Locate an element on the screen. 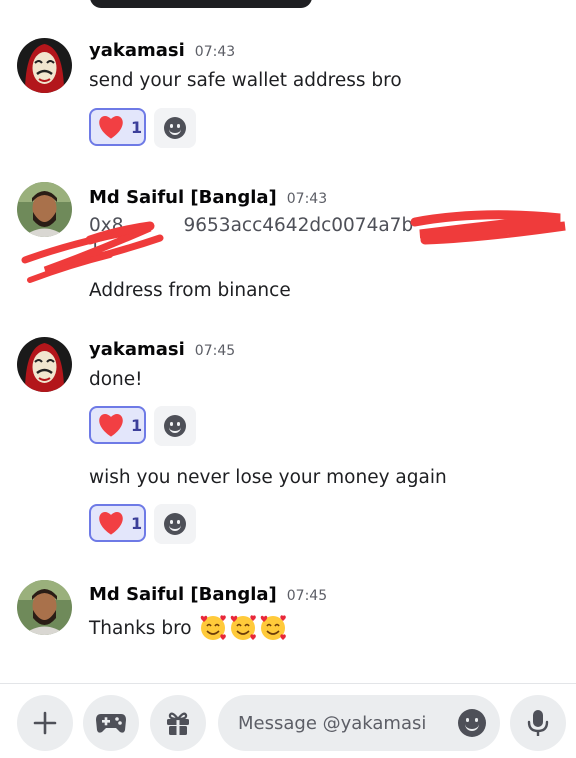 This screenshot has height=758, width=576. microphone-icon is located at coordinates (538, 723).